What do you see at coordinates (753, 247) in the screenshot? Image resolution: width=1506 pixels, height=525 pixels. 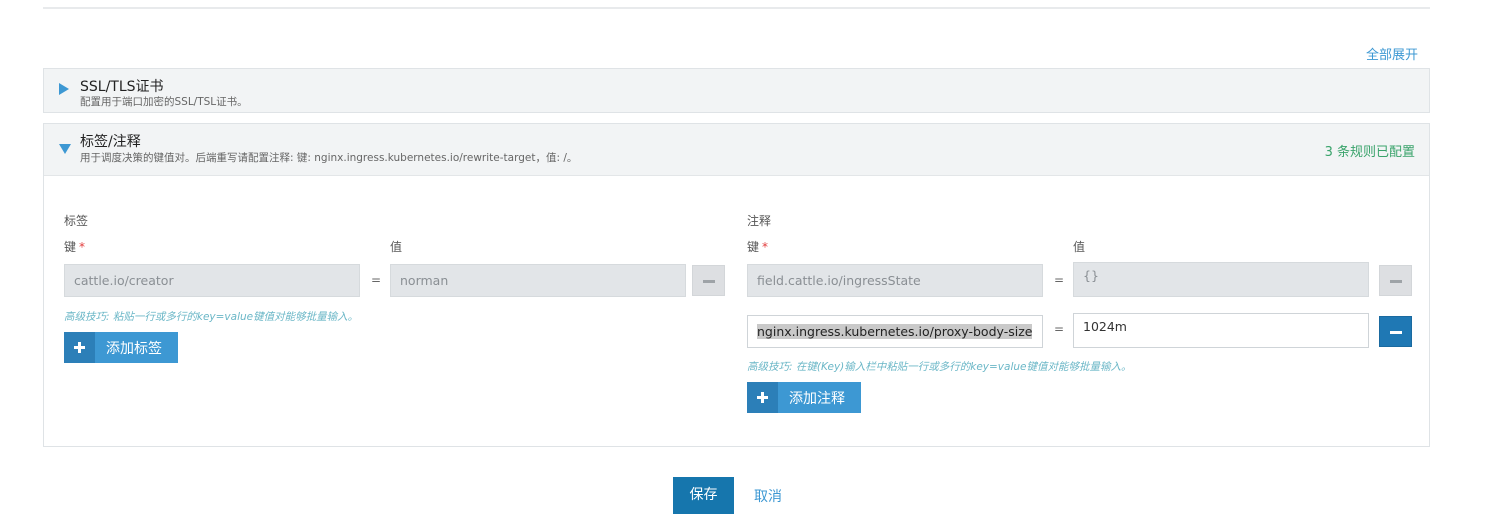 I see `annotations-key-label: 键` at bounding box center [753, 247].